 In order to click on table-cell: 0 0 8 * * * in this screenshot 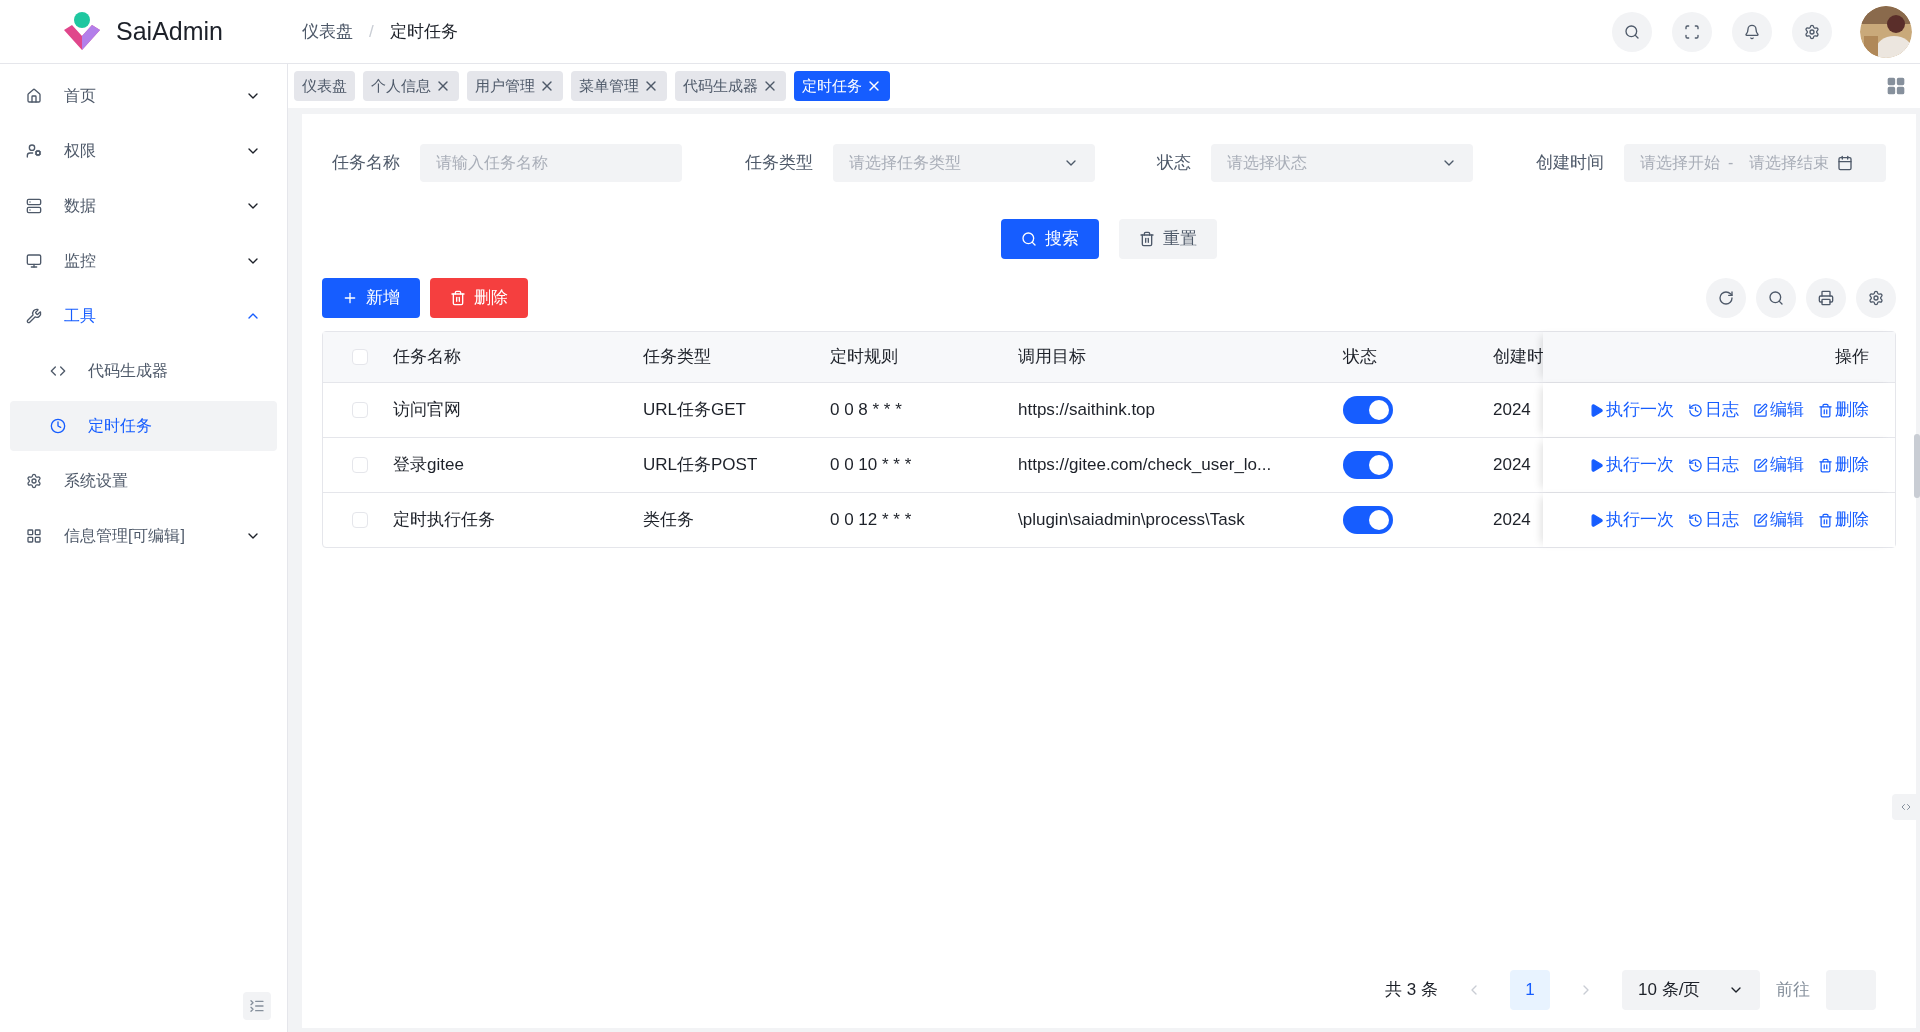, I will do `click(866, 410)`.